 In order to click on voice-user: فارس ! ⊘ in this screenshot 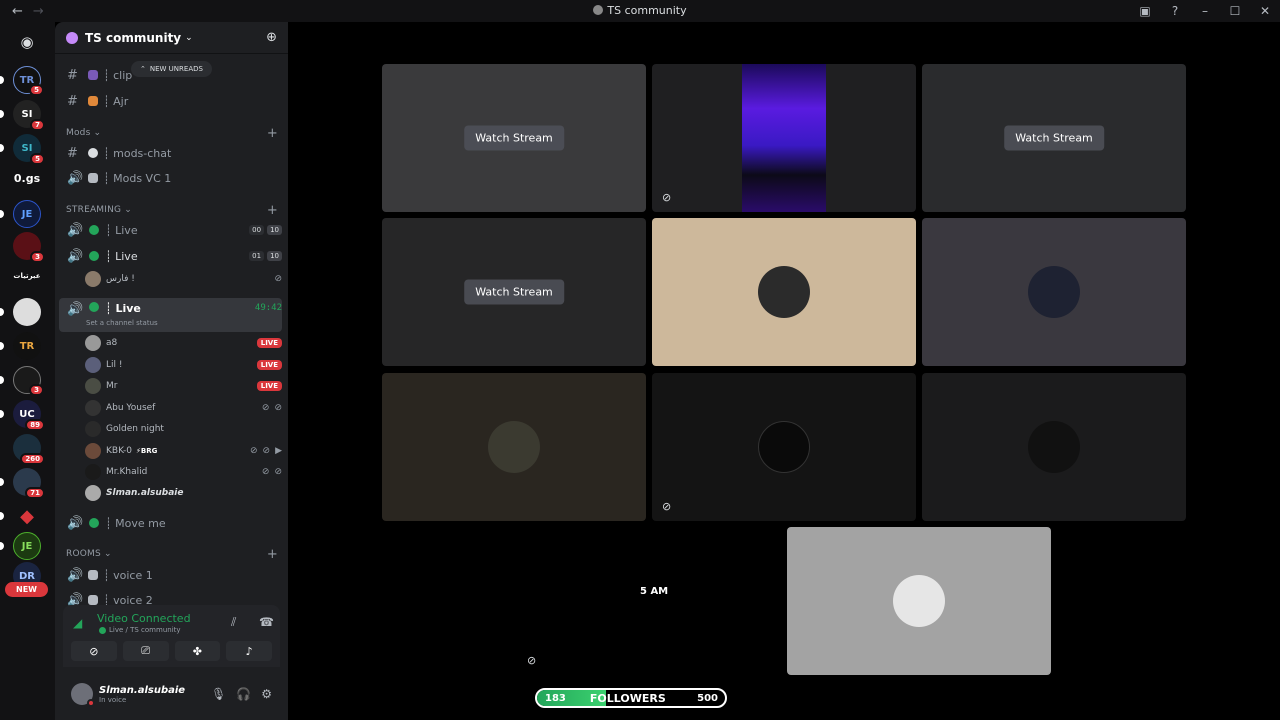, I will do `click(183, 279)`.